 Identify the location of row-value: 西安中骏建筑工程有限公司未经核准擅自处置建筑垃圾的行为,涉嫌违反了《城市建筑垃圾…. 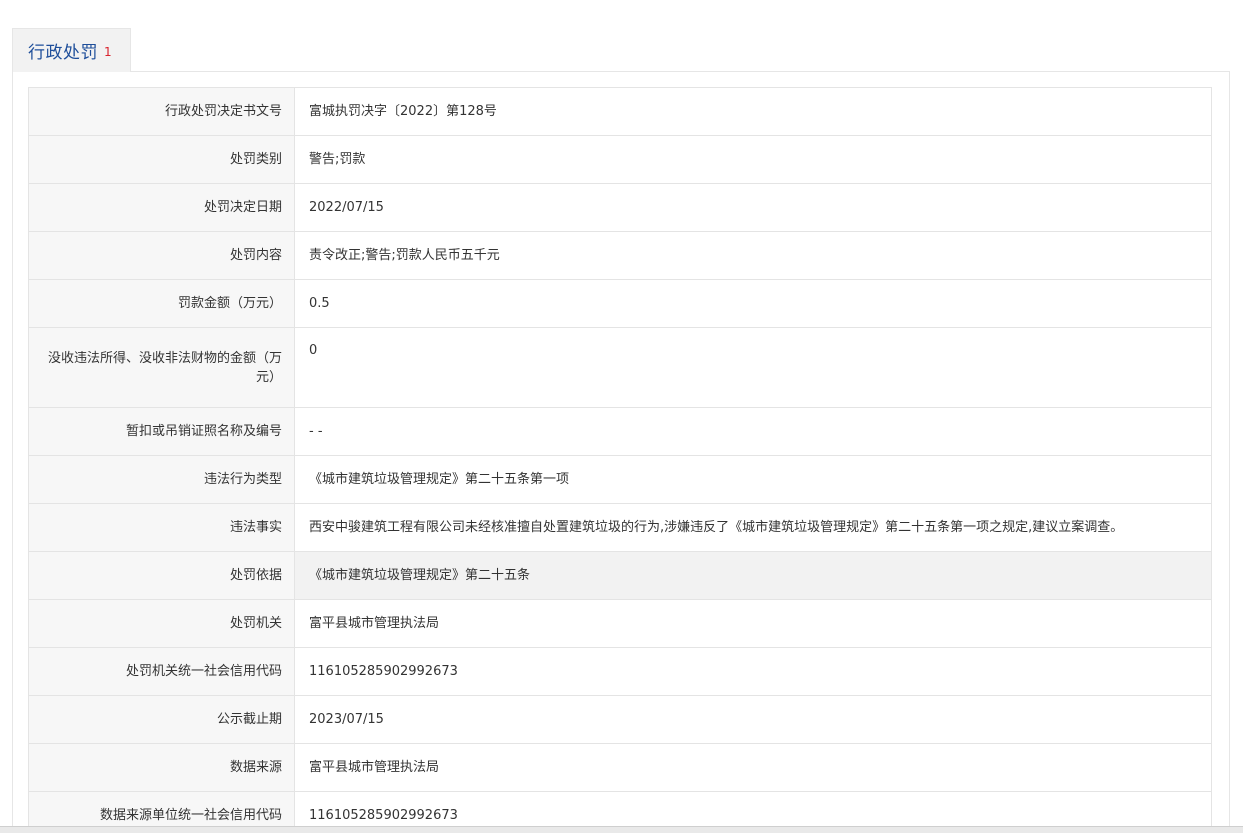
(753, 527).